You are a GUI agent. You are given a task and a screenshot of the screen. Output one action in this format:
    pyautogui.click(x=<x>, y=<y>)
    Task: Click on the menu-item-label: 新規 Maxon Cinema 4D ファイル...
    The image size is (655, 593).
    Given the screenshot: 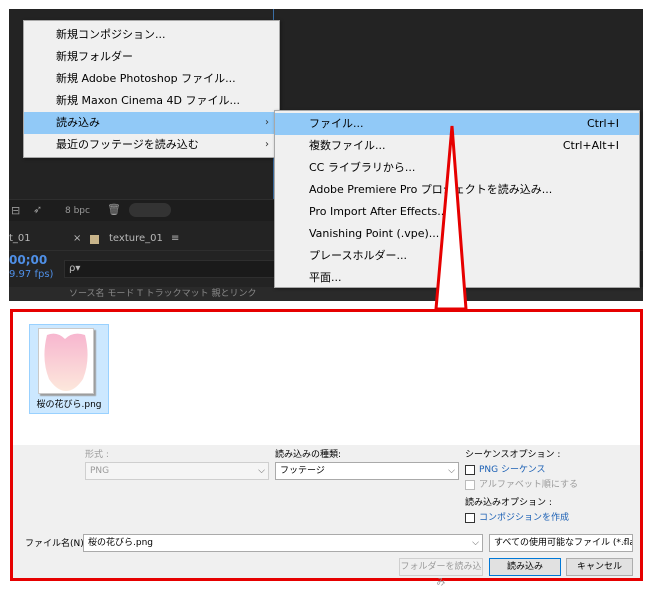 What is the action you would take?
    pyautogui.click(x=148, y=100)
    